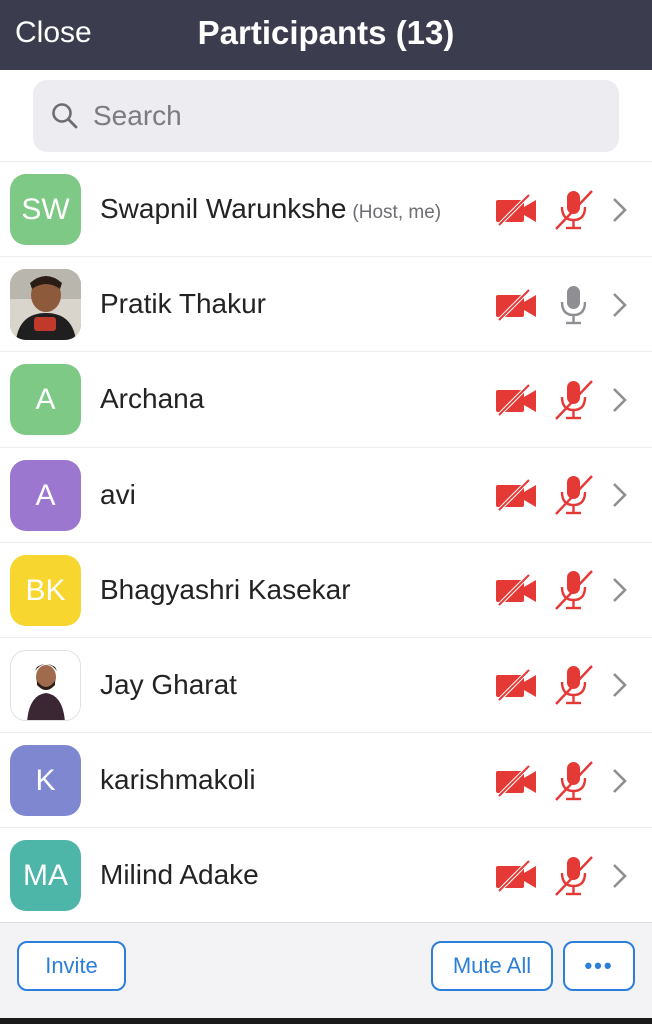 This screenshot has width=652, height=1024. I want to click on participant-name: Jay Gharat, so click(168, 685).